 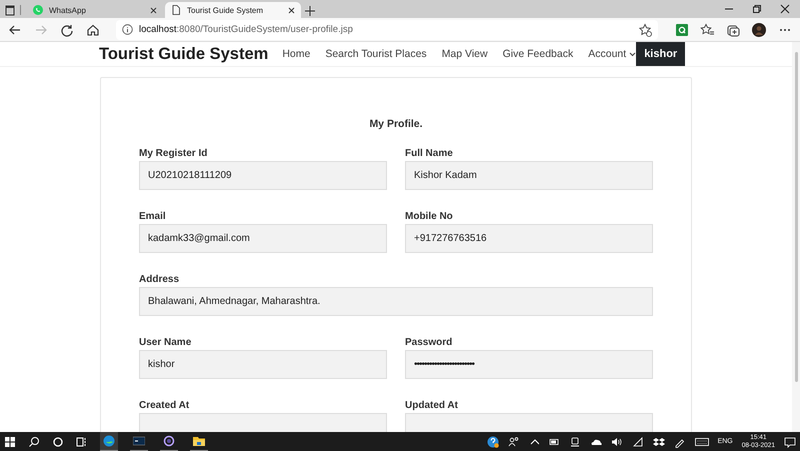 What do you see at coordinates (612, 54) in the screenshot?
I see `account-menu: Account` at bounding box center [612, 54].